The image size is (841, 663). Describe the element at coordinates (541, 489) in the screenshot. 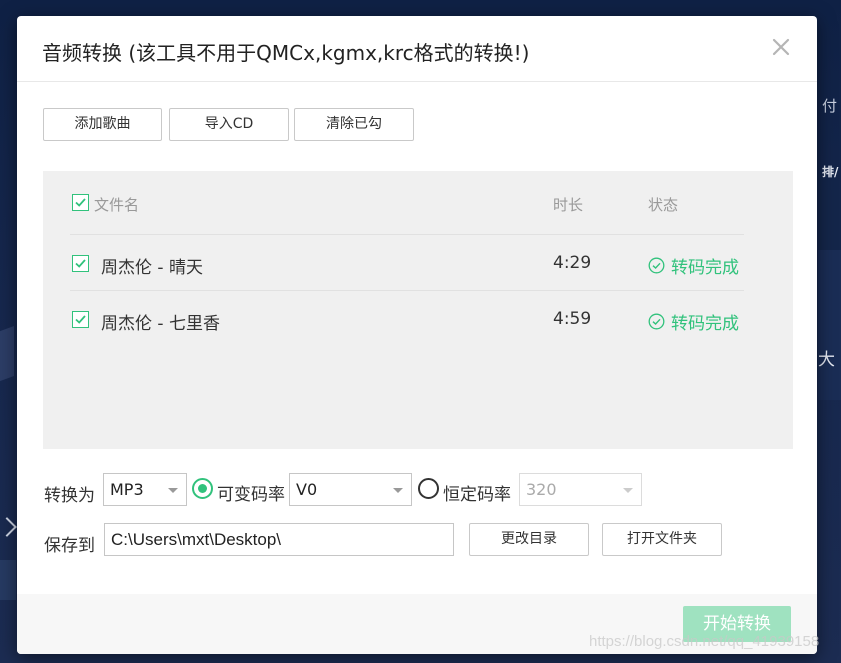

I see `cbr-select-value: 320` at that location.